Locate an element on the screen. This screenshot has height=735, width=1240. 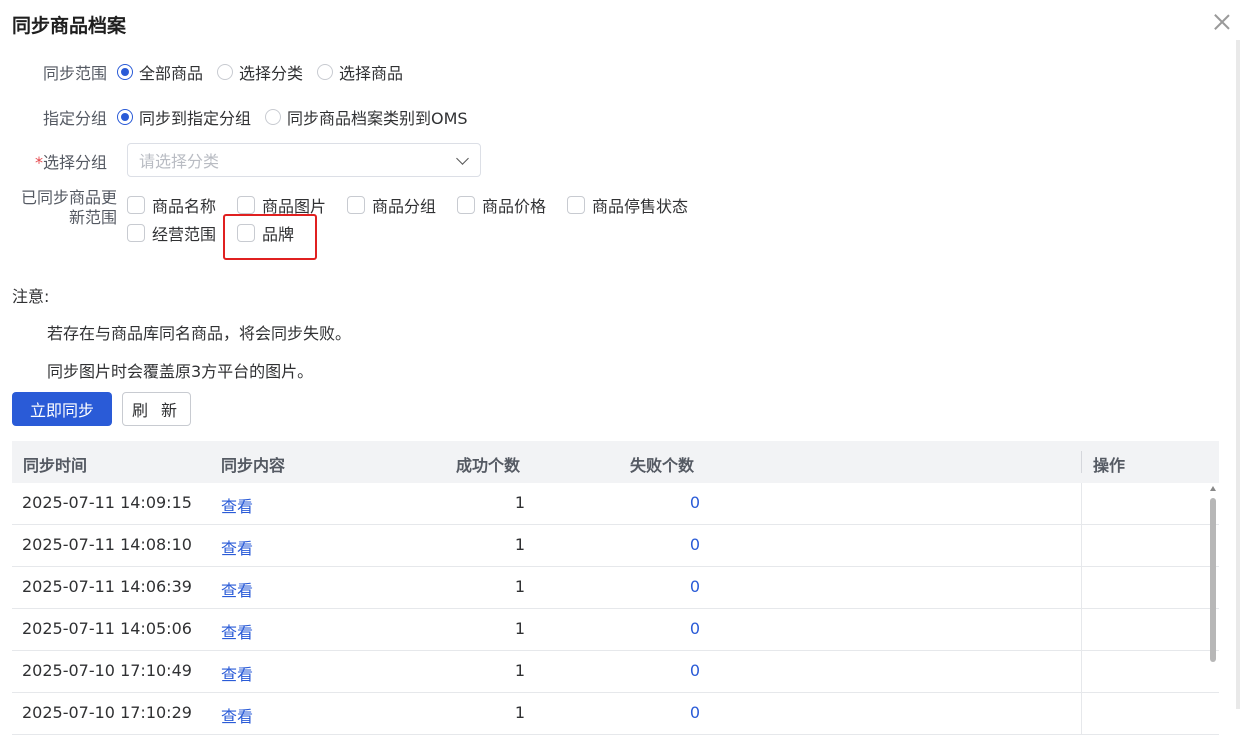
group-label: 指定分组 is located at coordinates (74, 118).